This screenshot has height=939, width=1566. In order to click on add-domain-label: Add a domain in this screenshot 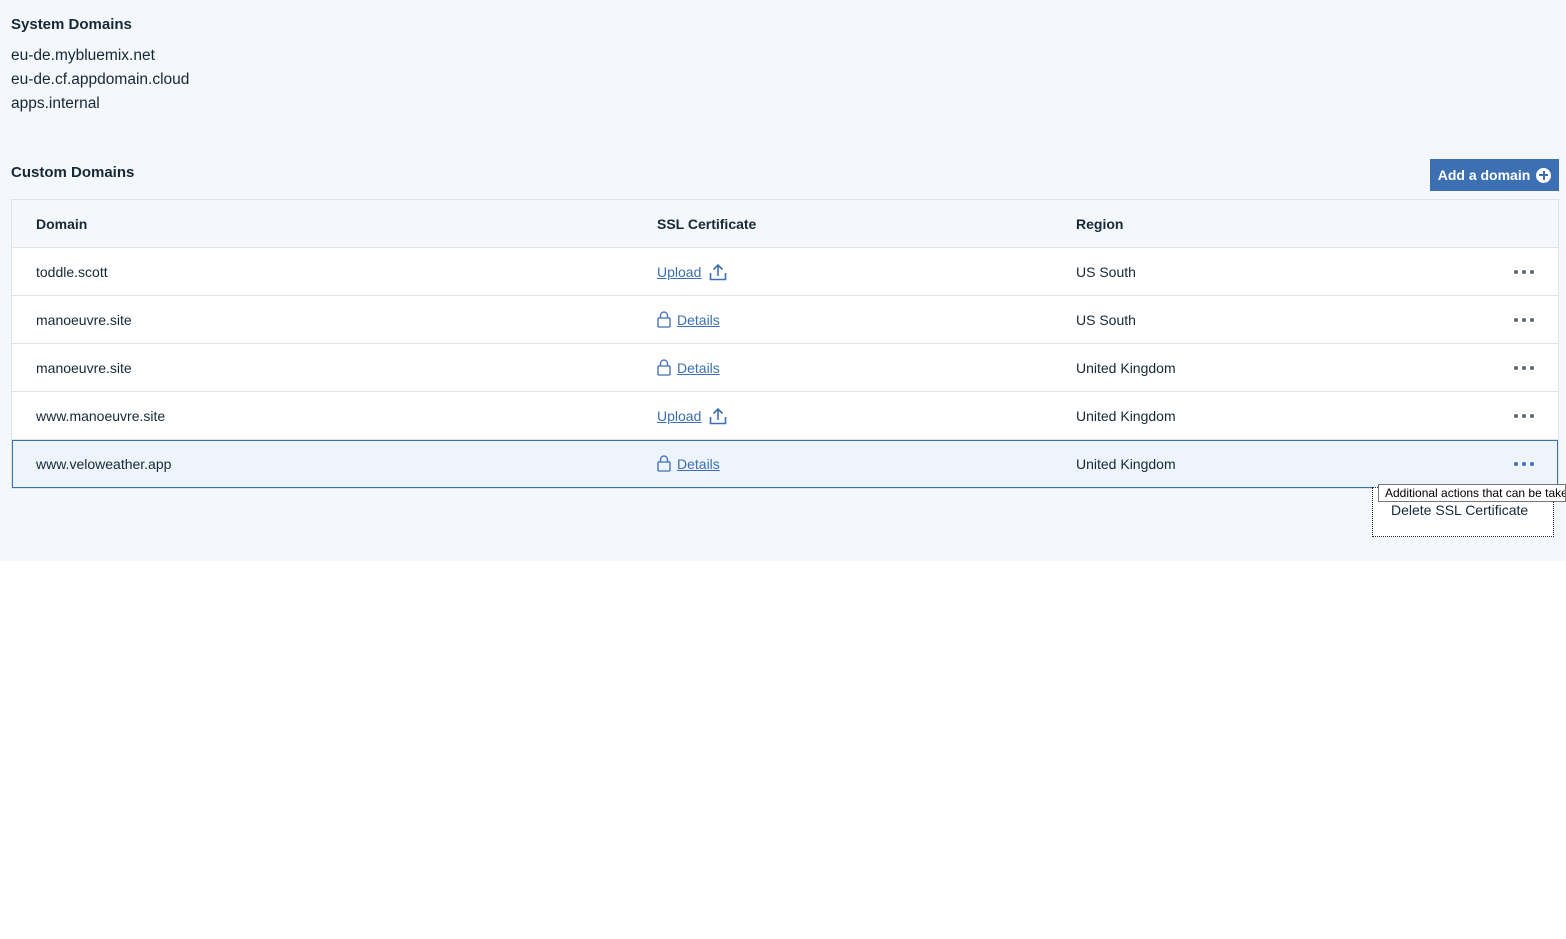, I will do `click(1484, 175)`.